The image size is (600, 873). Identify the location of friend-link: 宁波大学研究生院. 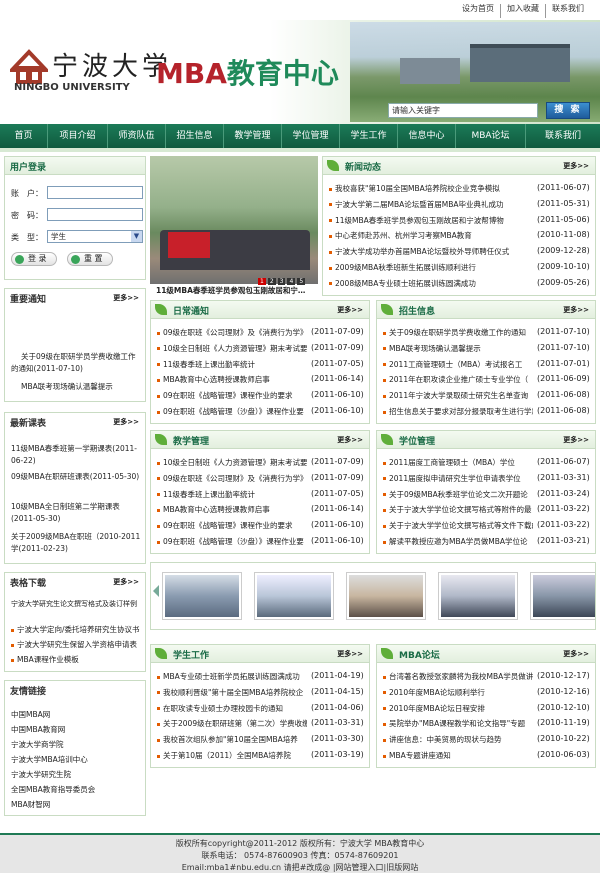
(41, 774).